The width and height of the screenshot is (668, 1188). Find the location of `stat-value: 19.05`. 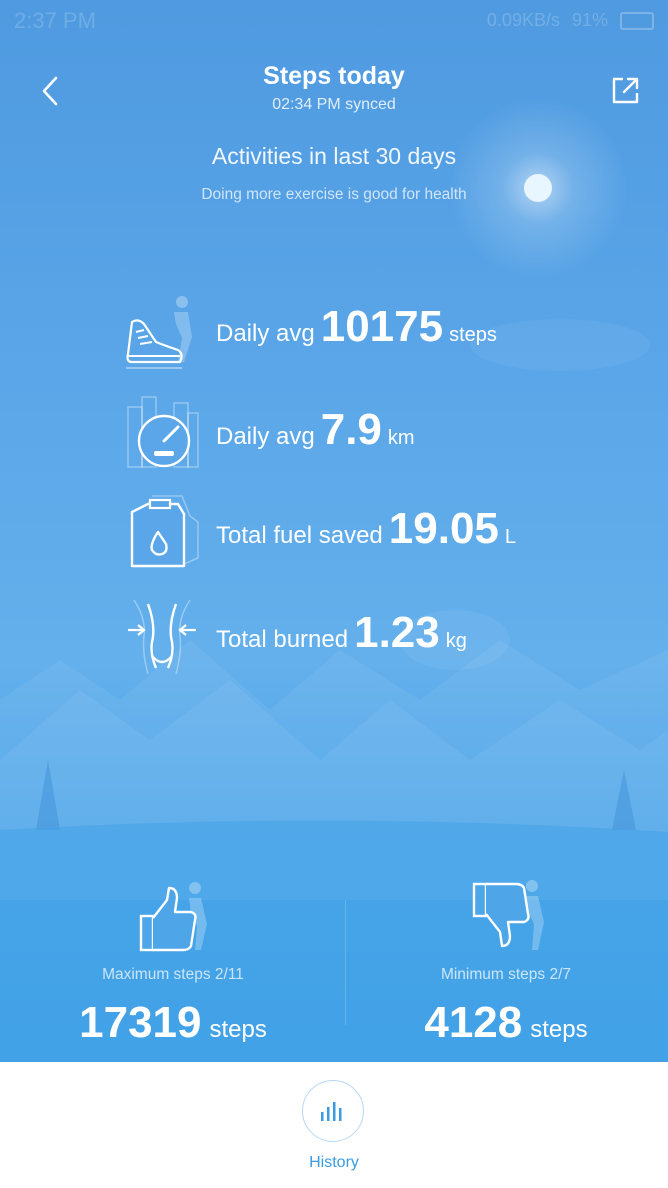

stat-value: 19.05 is located at coordinates (443, 528).